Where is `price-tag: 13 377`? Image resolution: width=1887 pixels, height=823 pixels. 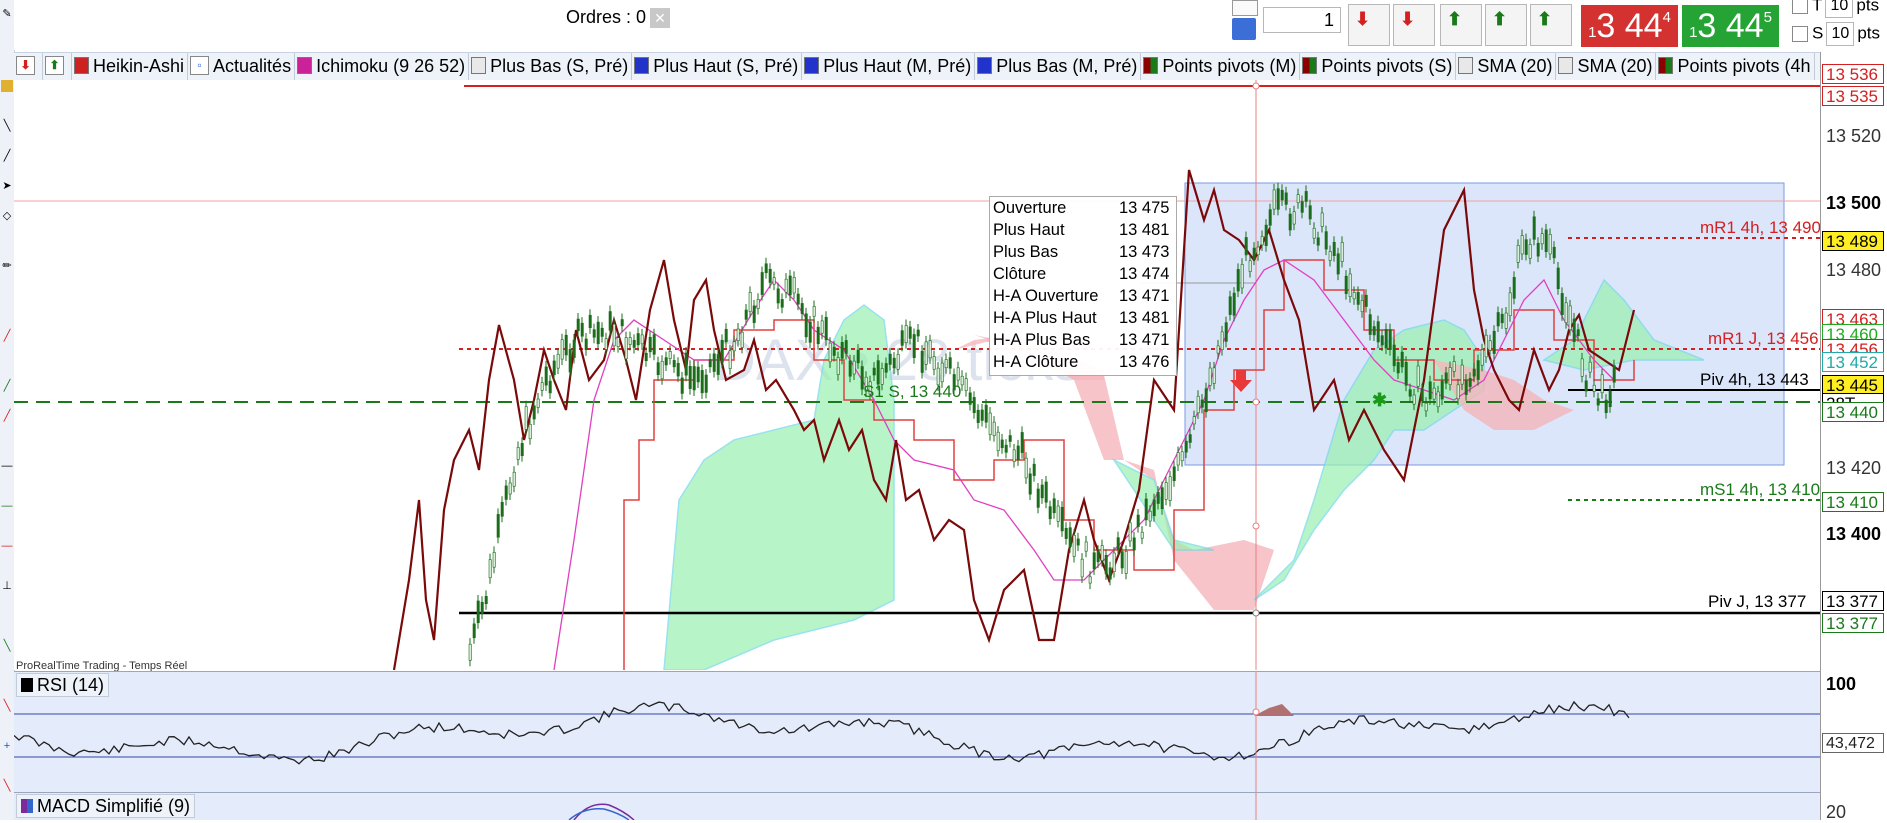 price-tag: 13 377 is located at coordinates (1853, 601).